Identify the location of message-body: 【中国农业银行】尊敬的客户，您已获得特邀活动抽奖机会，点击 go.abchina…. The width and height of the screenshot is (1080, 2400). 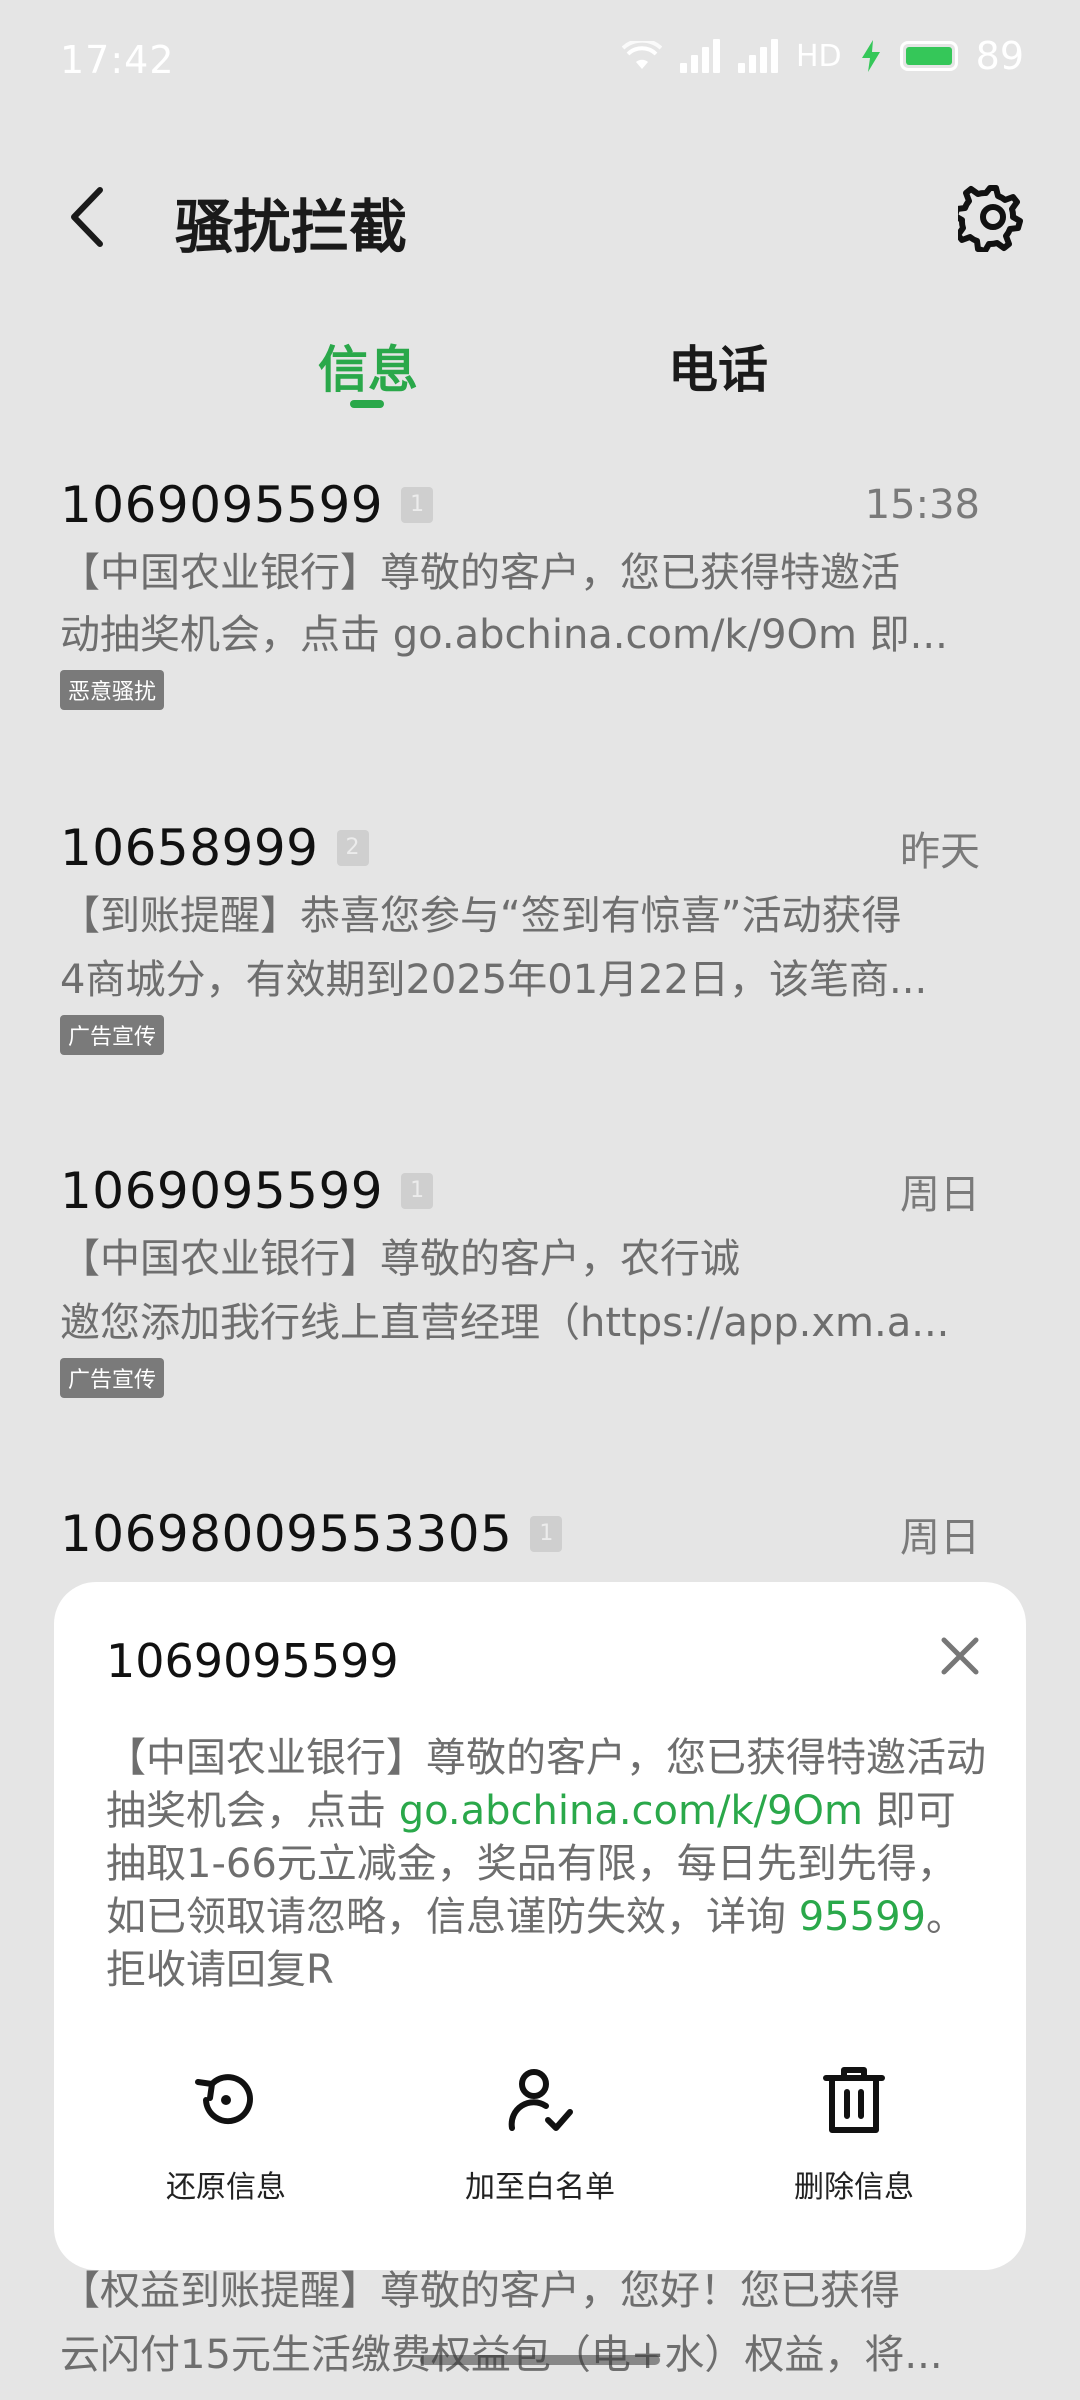
(546, 1864).